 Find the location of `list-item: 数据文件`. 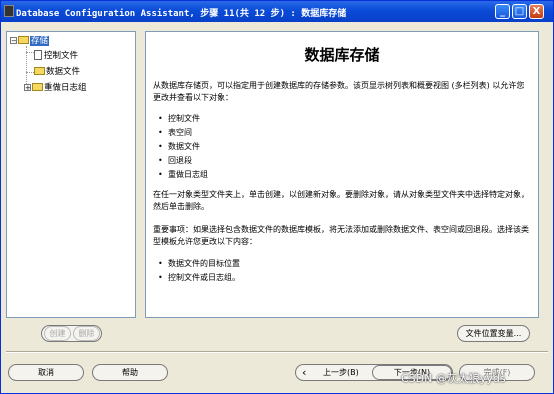

list-item: 数据文件 is located at coordinates (179, 147).